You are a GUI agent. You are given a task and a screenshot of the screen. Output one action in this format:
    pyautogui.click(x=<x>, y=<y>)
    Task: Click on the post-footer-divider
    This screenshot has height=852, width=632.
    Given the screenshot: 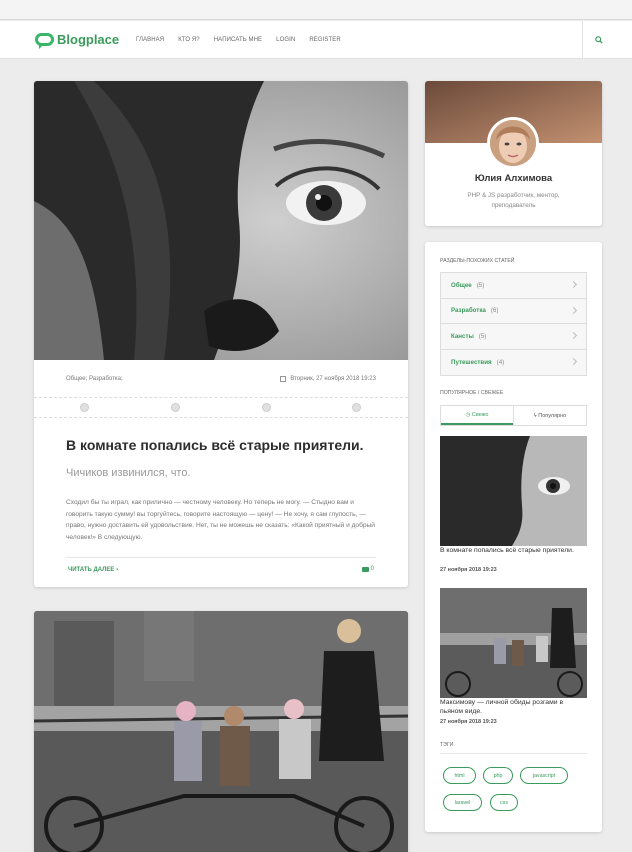 What is the action you would take?
    pyautogui.click(x=221, y=557)
    